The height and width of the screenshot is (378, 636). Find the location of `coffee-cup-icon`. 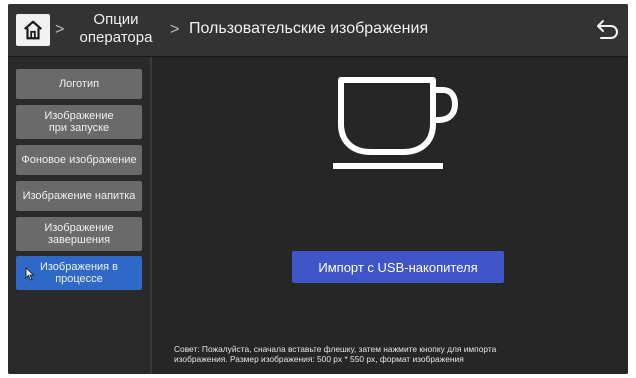

coffee-cup-icon is located at coordinates (395, 123).